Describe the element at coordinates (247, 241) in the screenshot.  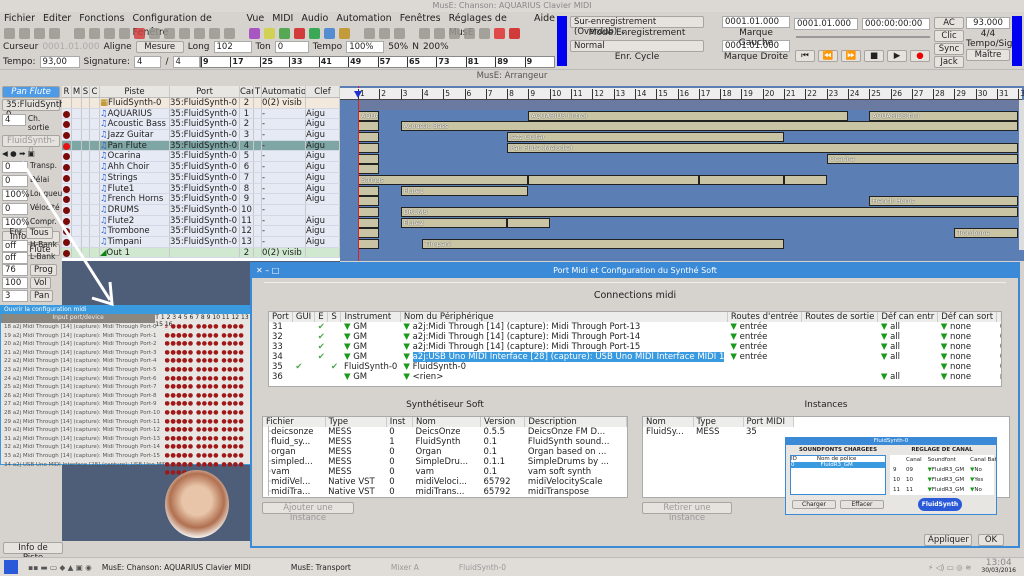
I see `track-channel: 13` at that location.